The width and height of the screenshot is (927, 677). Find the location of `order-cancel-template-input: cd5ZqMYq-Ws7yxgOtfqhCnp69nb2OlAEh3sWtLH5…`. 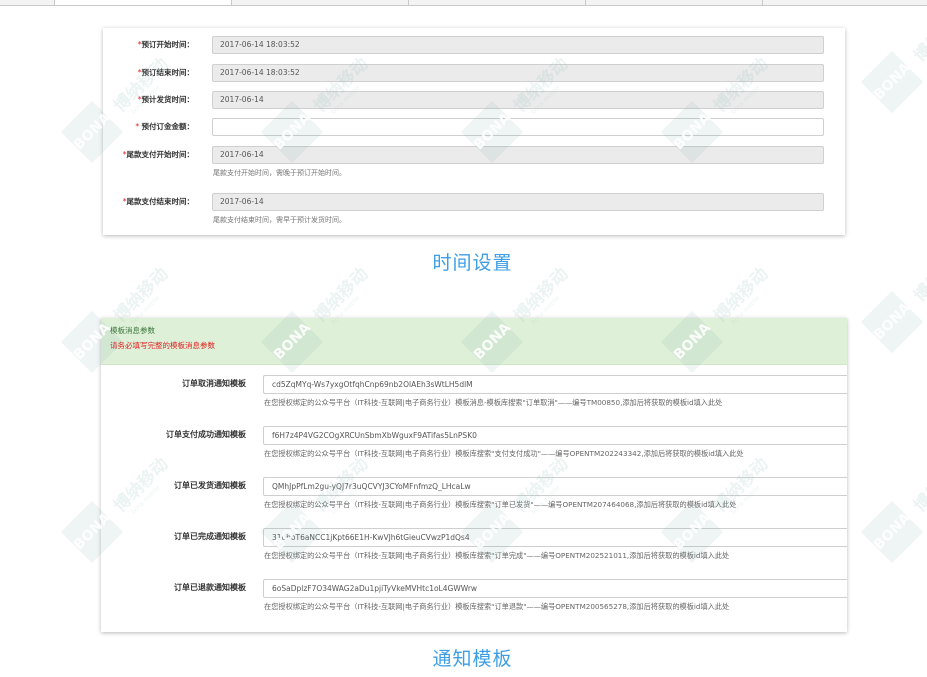

order-cancel-template-input: cd5ZqMYq-Ws7yxgOtfqhCnp69nb2OlAEh3sWtLH5… is located at coordinates (555, 384).